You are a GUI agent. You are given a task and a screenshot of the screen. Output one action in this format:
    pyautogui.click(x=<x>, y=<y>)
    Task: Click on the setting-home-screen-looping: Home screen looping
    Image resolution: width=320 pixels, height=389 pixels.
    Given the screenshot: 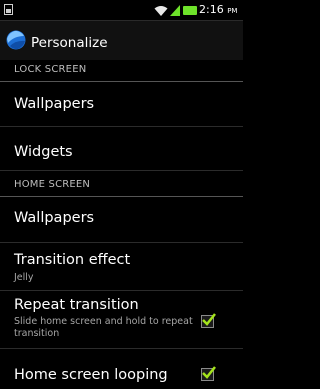 What is the action you would take?
    pyautogui.click(x=121, y=369)
    